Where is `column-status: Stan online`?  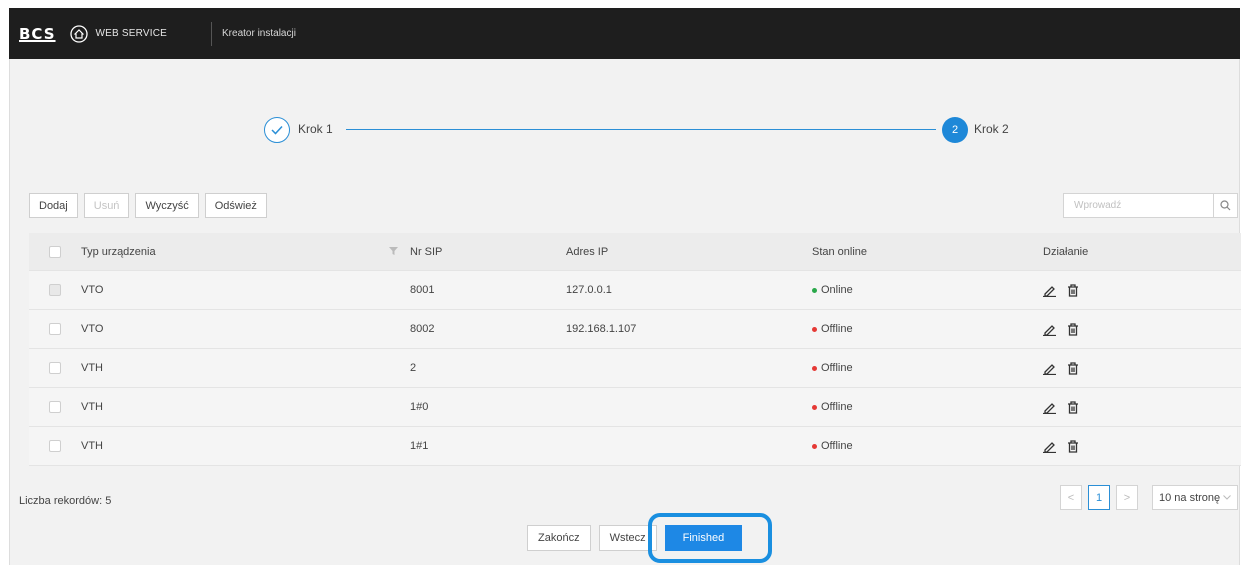 column-status: Stan online is located at coordinates (840, 251).